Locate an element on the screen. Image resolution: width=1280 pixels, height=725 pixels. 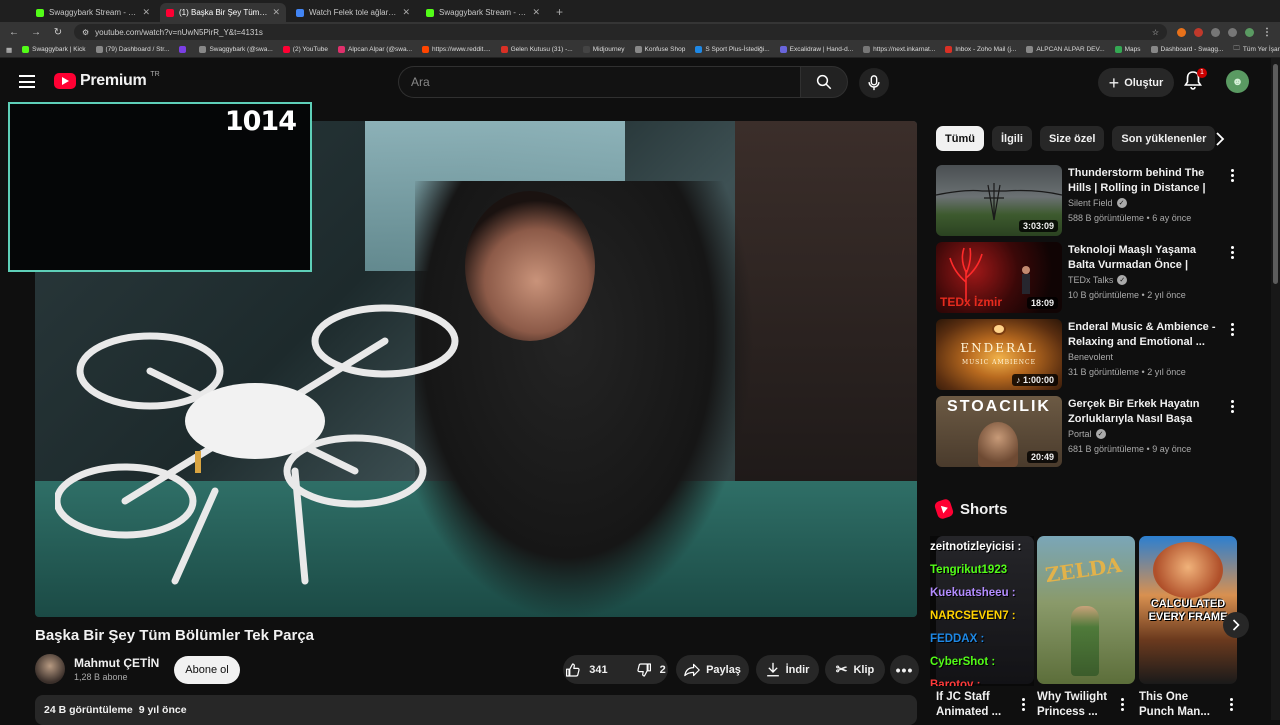
forward-icon: → is located at coordinates (36, 32).